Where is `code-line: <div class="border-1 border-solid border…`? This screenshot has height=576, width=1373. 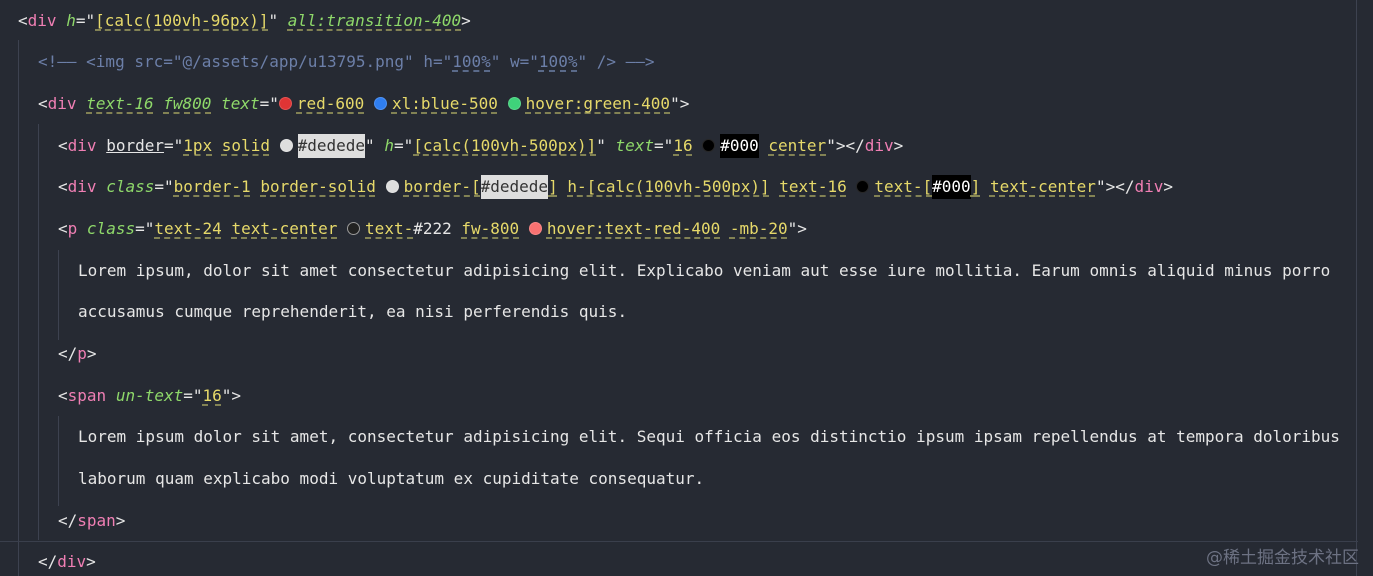 code-line: <div class="border-1 border-solid border… is located at coordinates (686, 187).